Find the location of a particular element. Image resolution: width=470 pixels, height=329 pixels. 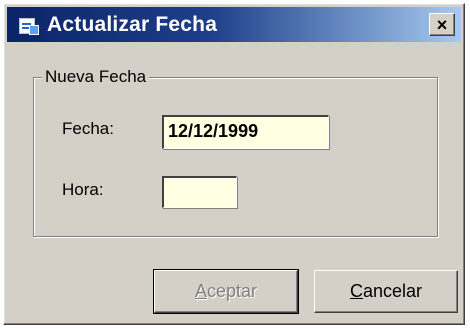

close-button: × is located at coordinates (442, 24).